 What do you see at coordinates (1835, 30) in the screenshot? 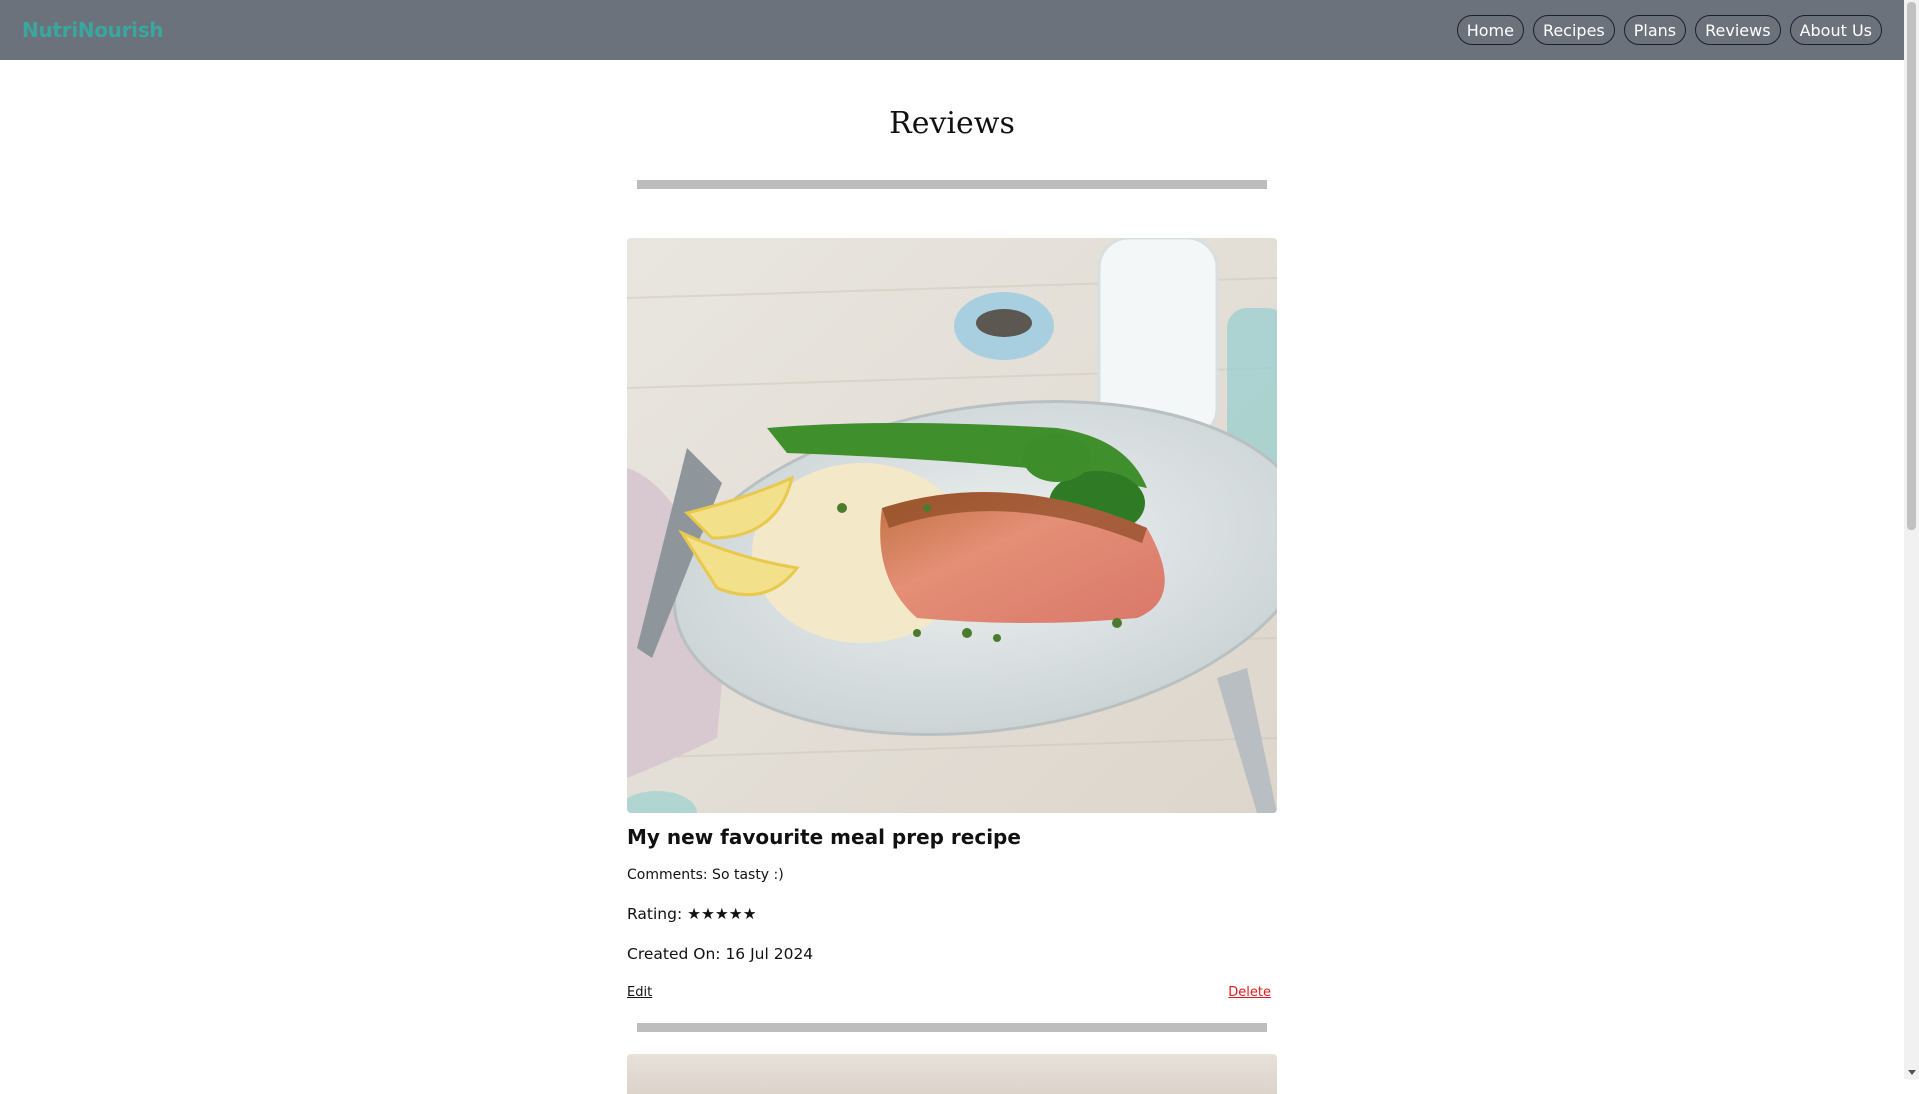
I see `nav-about-us: About Us` at bounding box center [1835, 30].